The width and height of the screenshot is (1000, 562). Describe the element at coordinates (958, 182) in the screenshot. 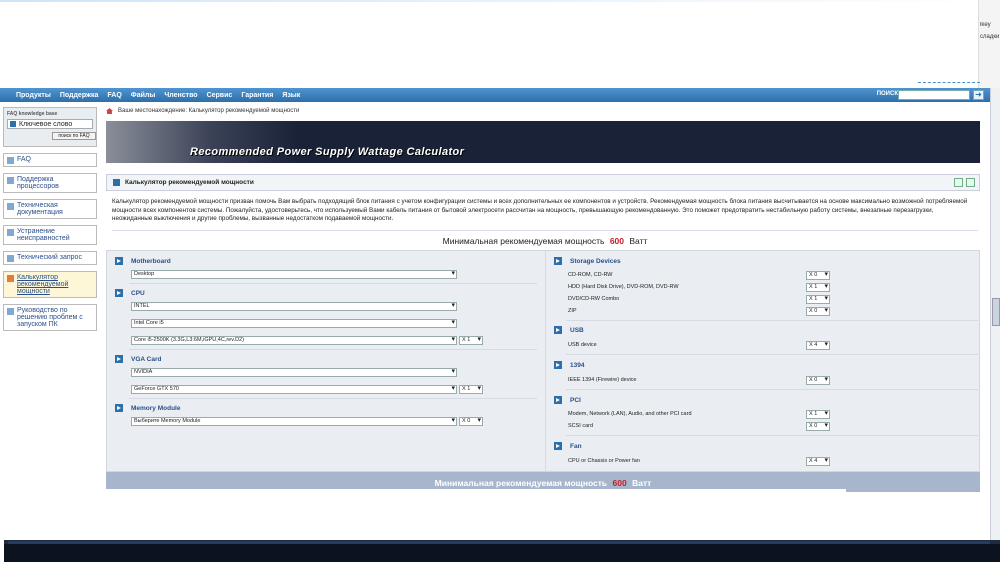

I see `print-icon` at that location.